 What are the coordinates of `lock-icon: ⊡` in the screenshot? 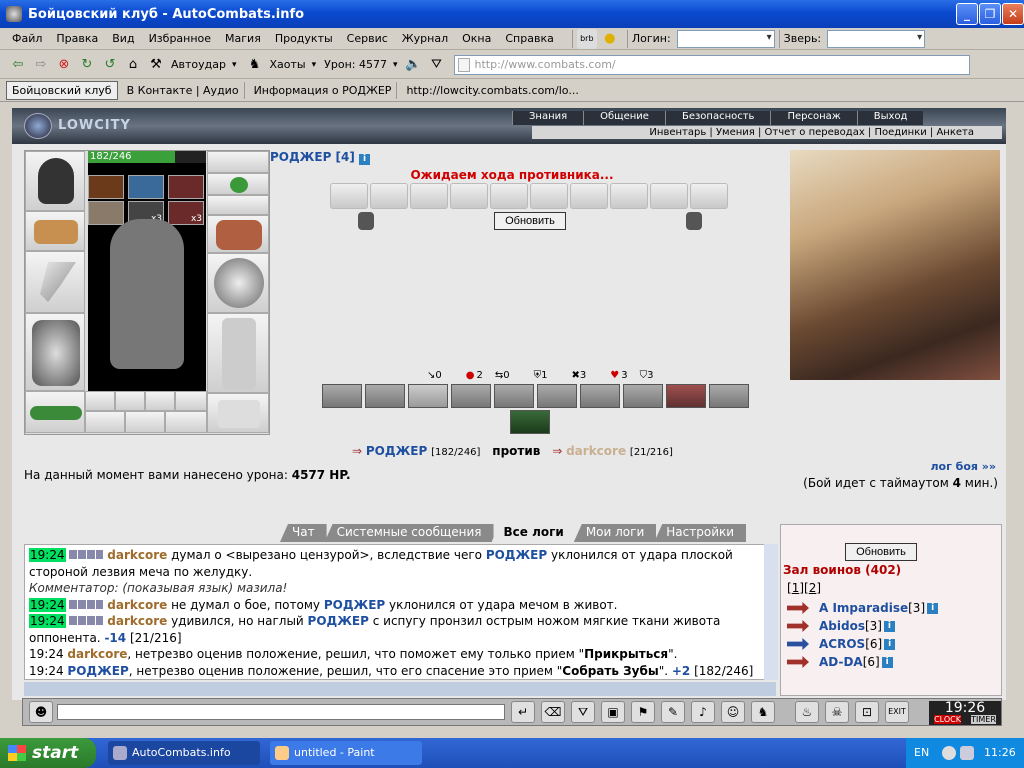 It's located at (867, 712).